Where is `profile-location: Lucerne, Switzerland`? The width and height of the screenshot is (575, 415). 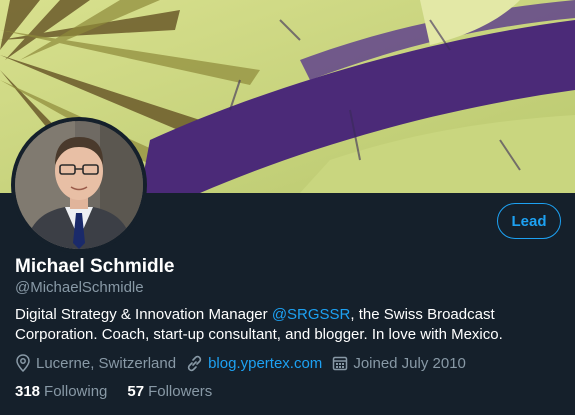
profile-location: Lucerne, Switzerland is located at coordinates (95, 363).